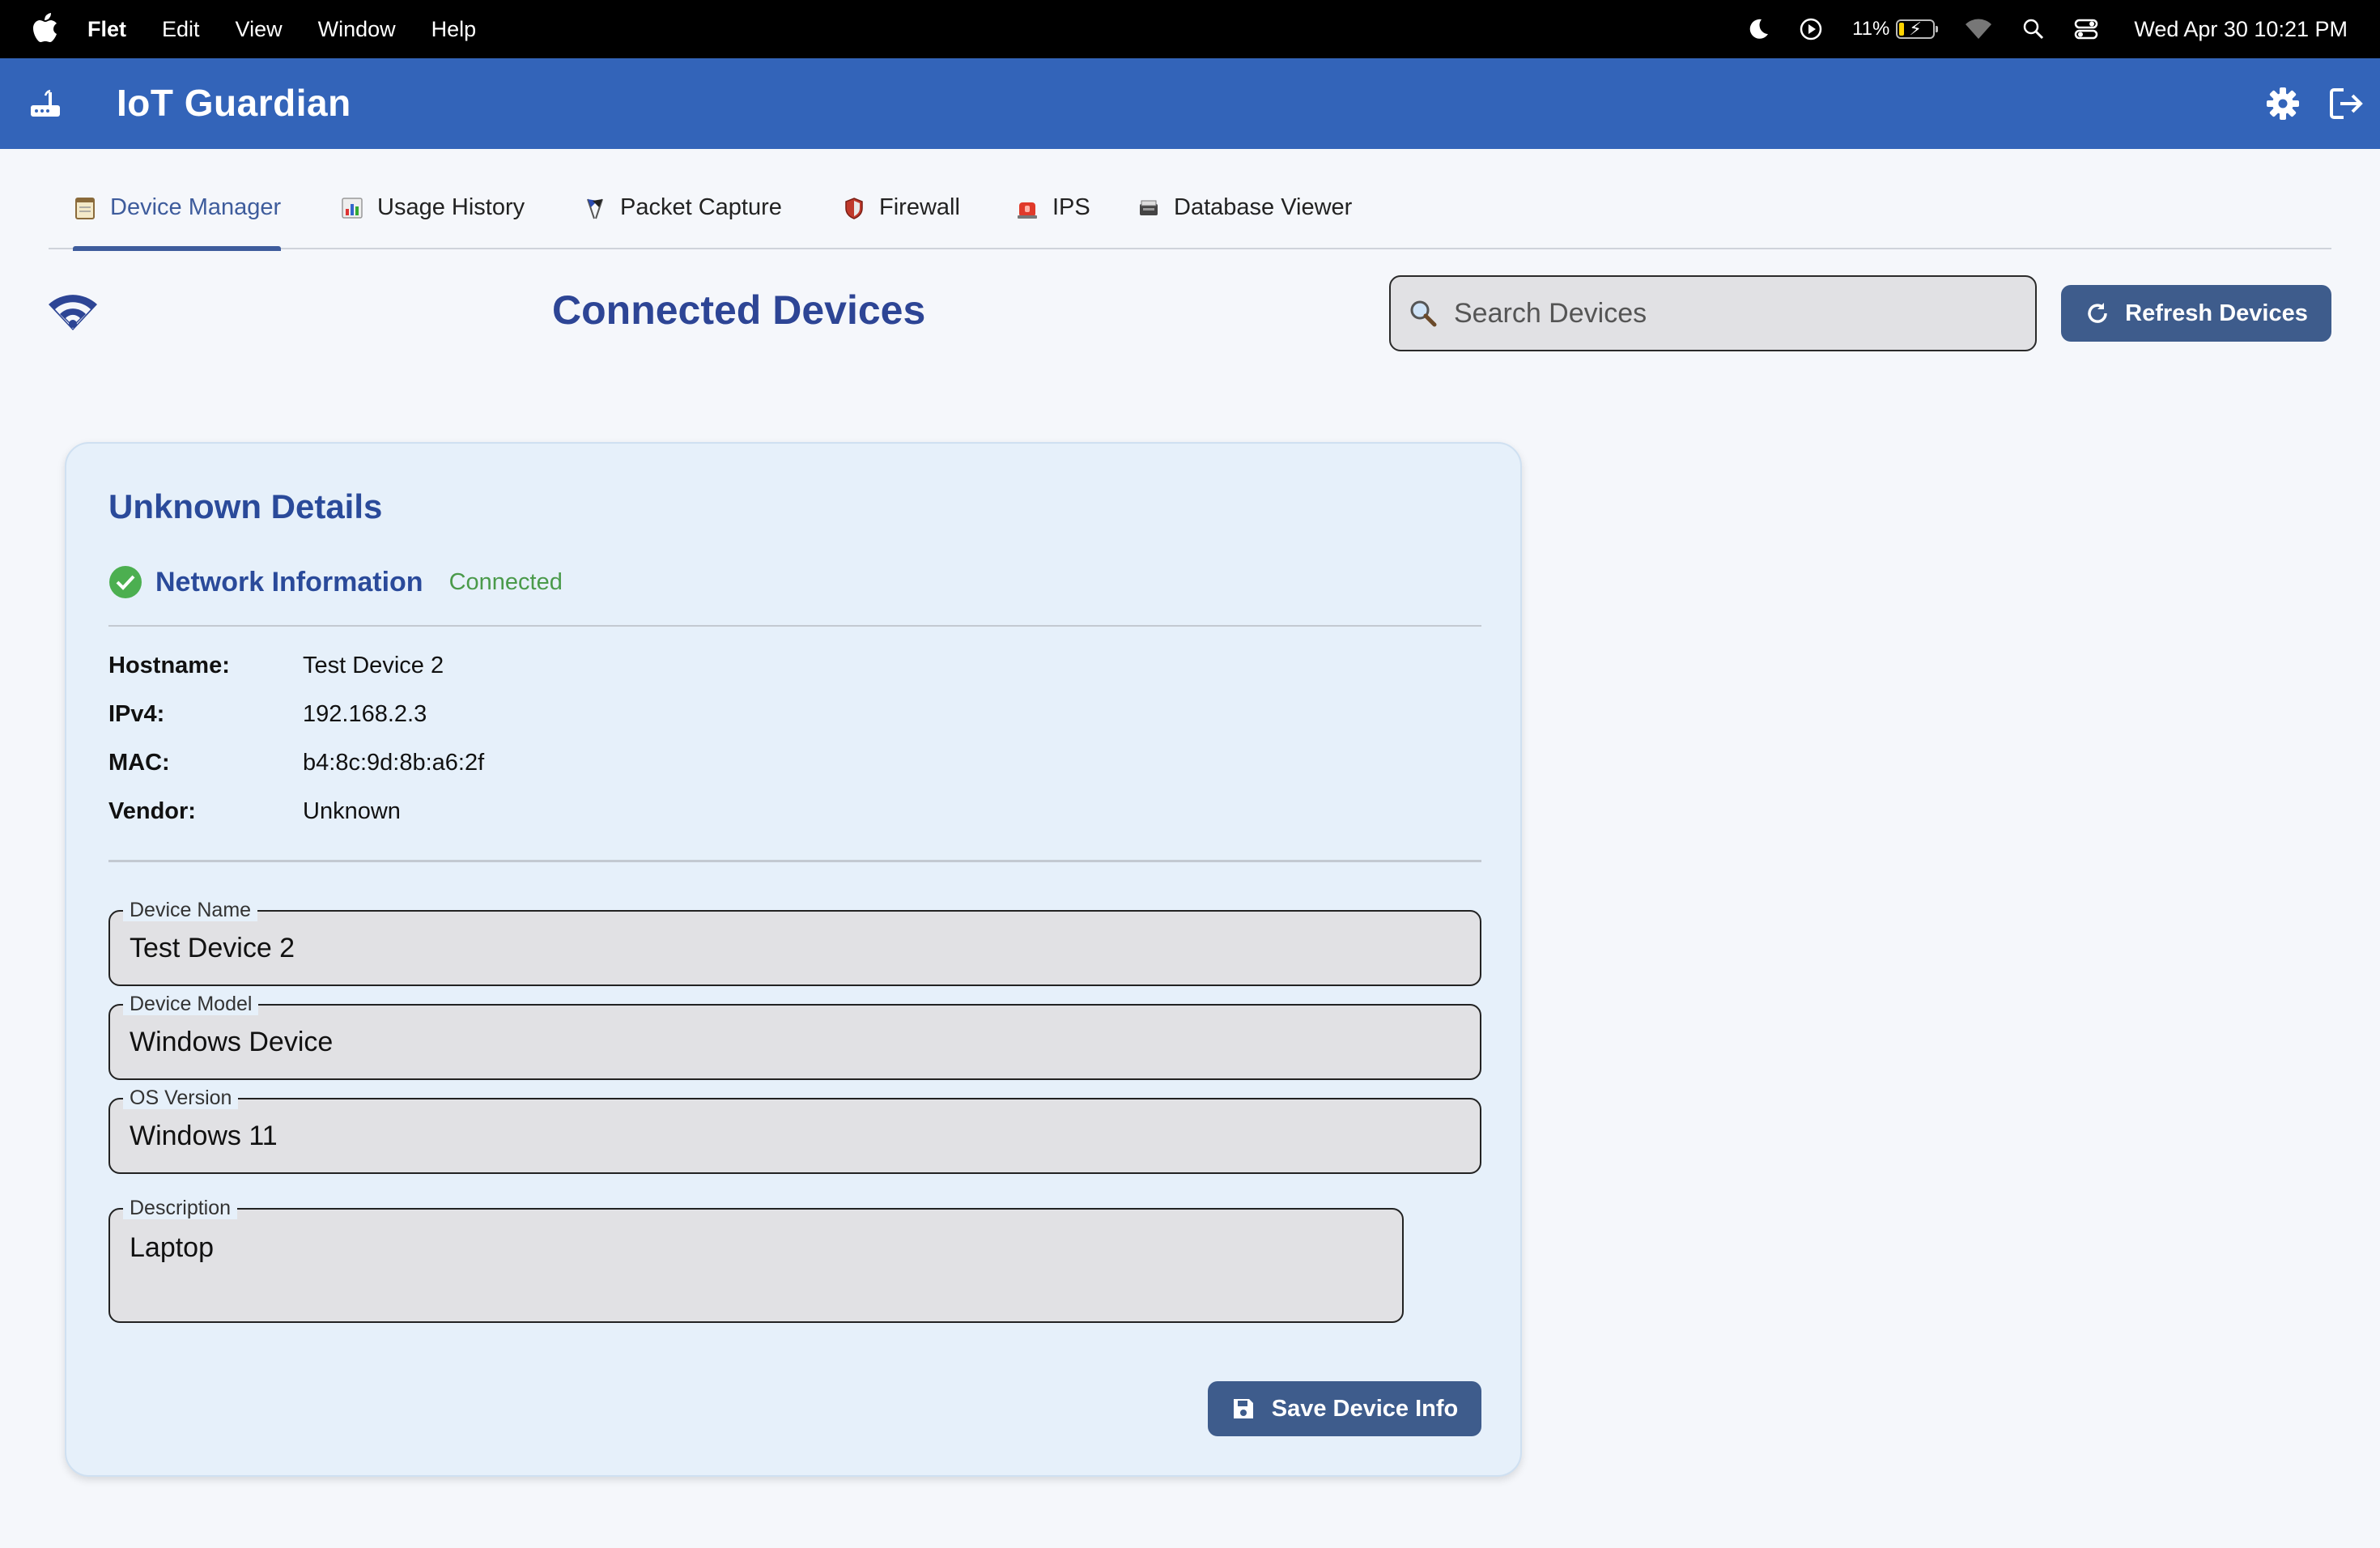 This screenshot has height=1548, width=2380. What do you see at coordinates (1149, 207) in the screenshot?
I see `card-box-icon` at bounding box center [1149, 207].